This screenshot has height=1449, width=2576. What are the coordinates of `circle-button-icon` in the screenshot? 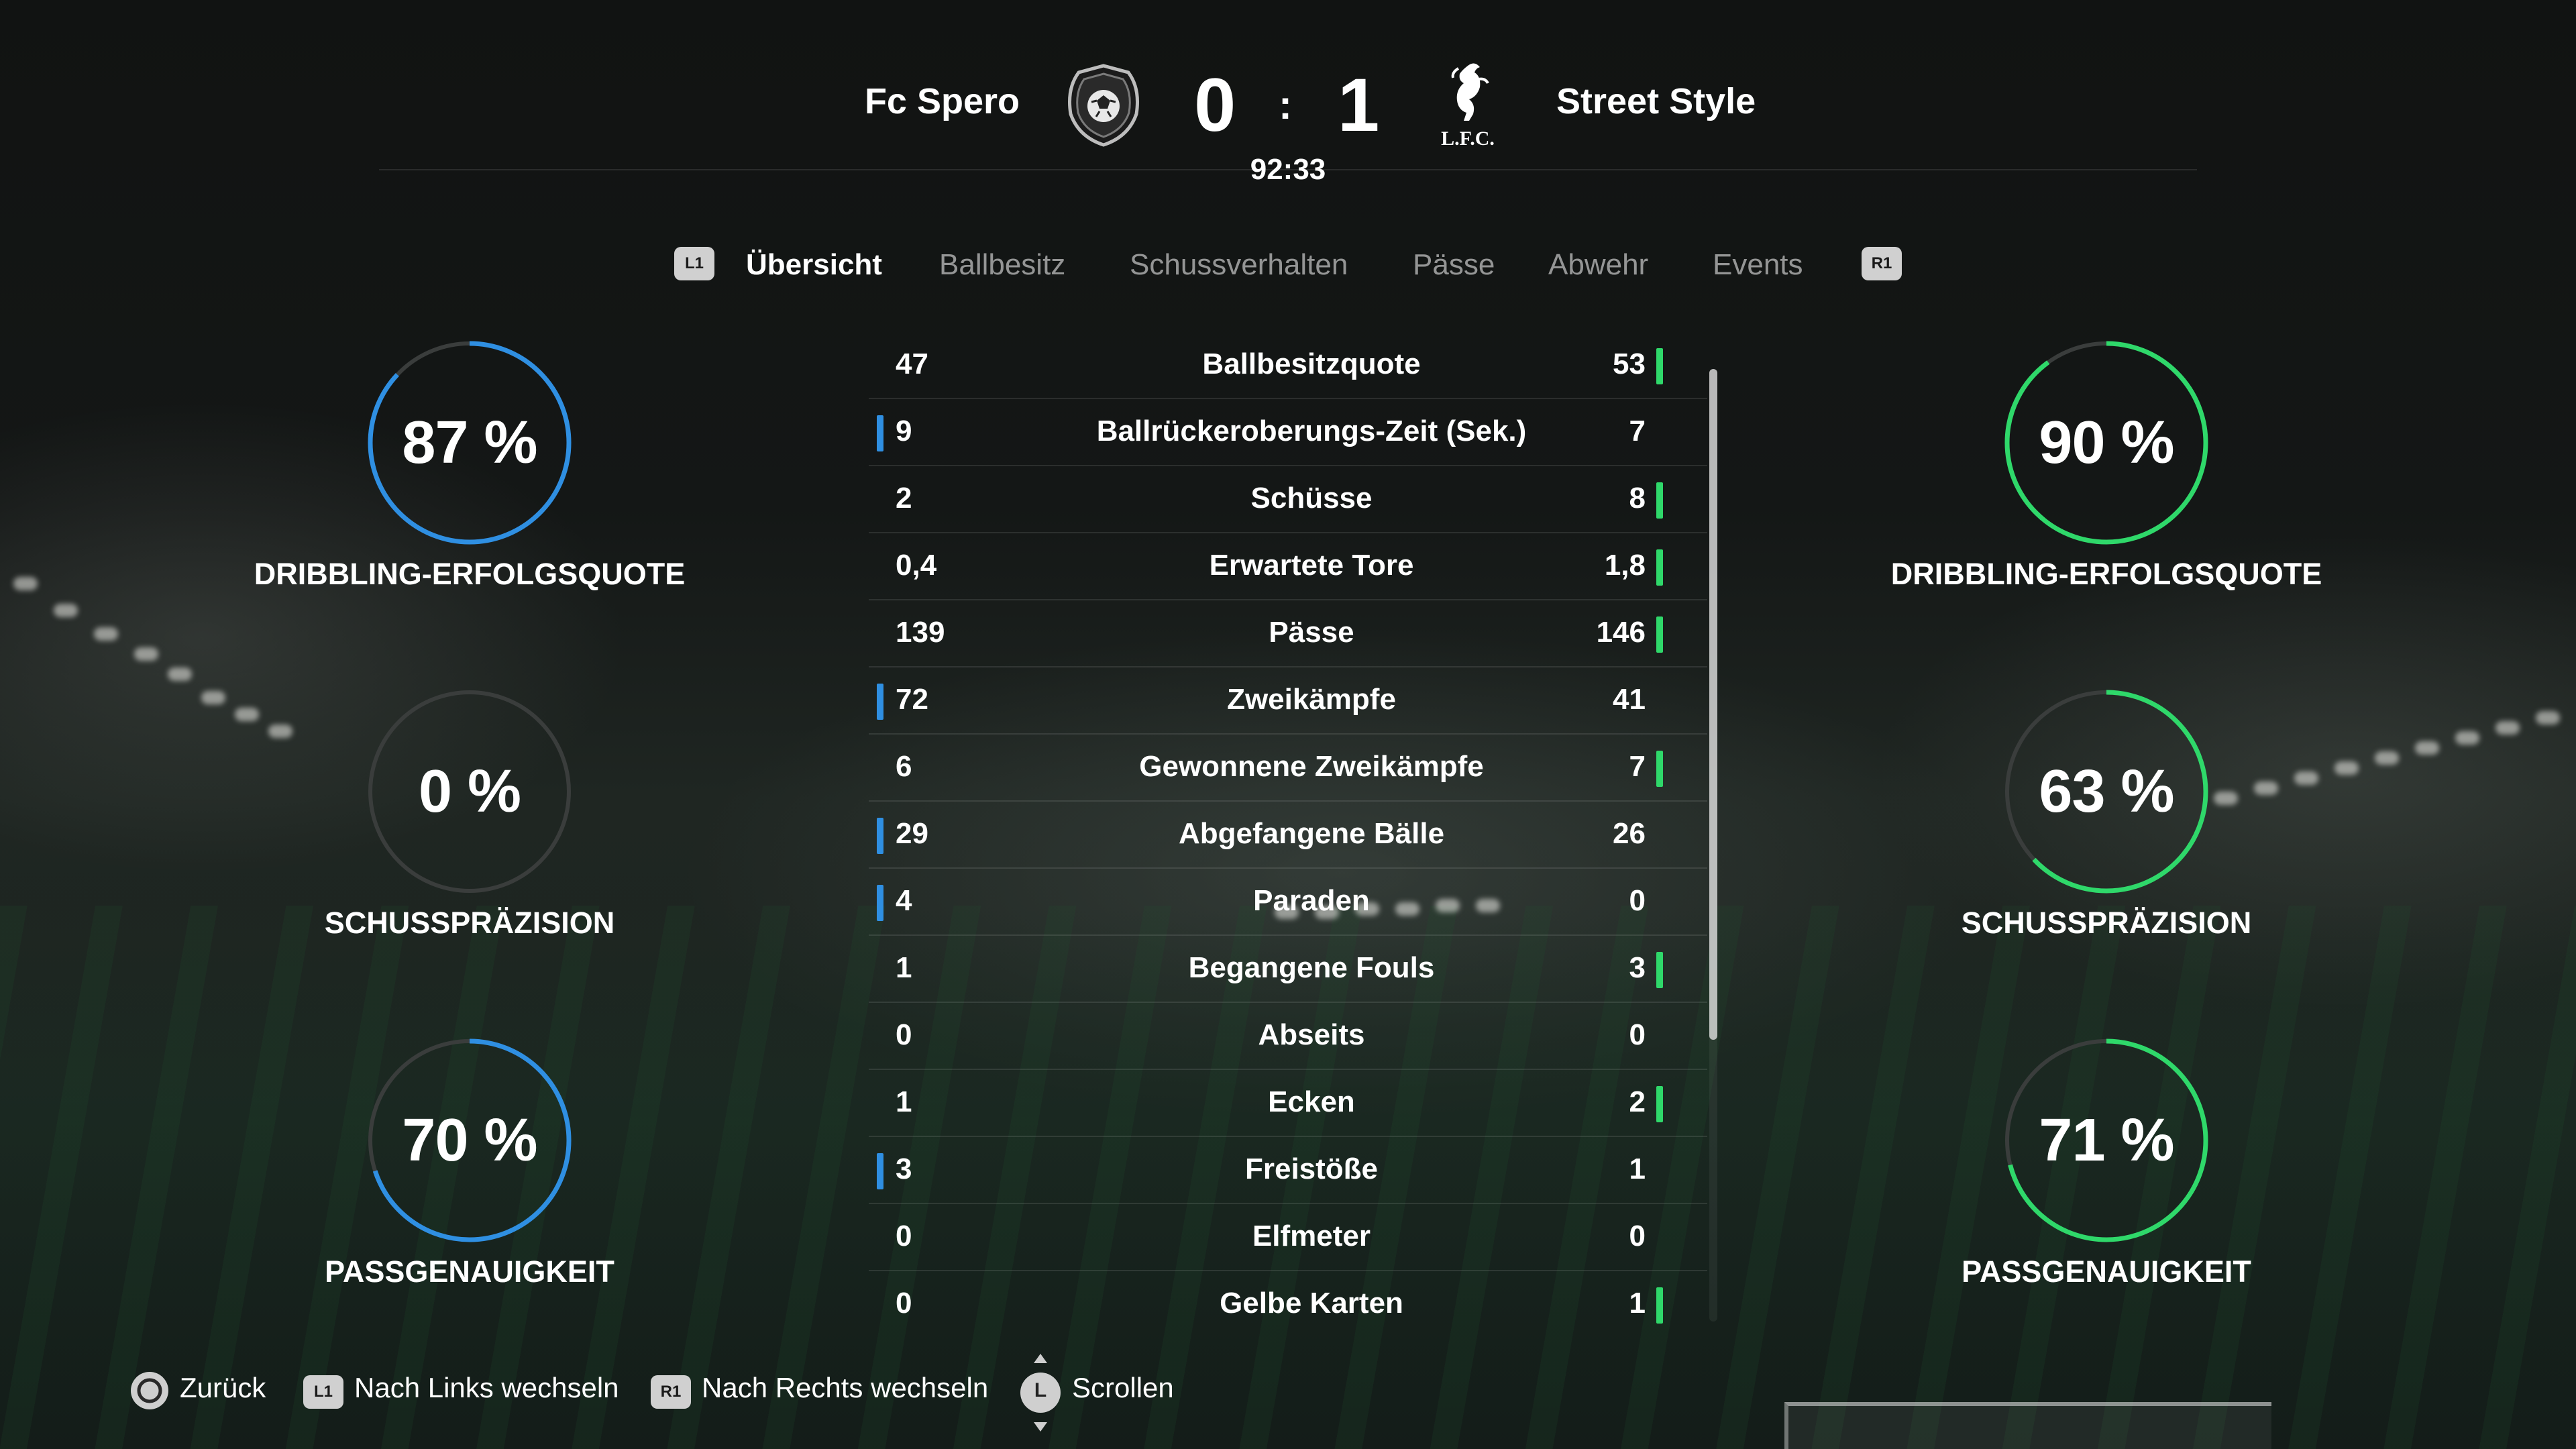 It's located at (149, 1392).